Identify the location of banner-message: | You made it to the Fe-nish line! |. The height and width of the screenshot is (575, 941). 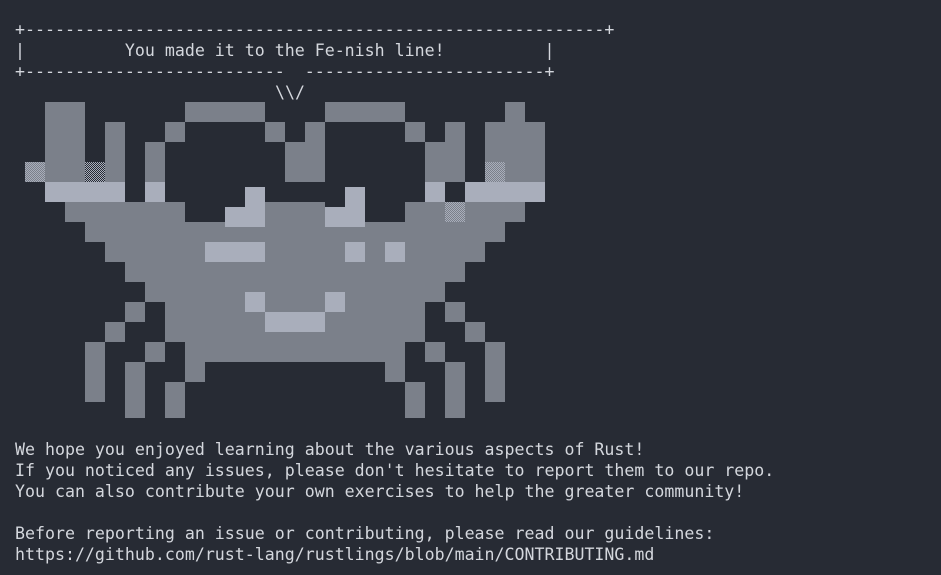
(285, 50).